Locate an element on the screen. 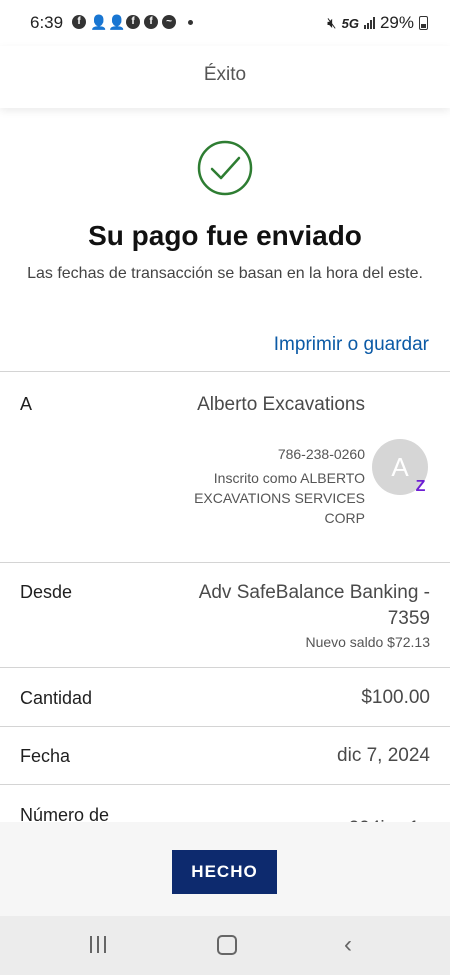 The height and width of the screenshot is (975, 450). back-icon: ‹ is located at coordinates (348, 945).